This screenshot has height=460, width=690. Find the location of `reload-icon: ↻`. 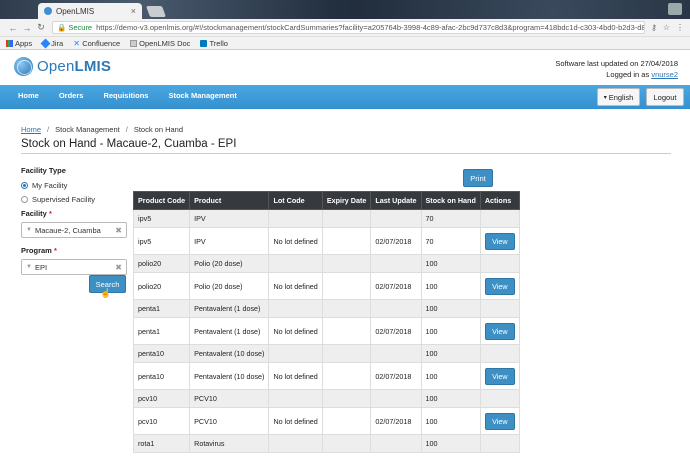

reload-icon: ↻ is located at coordinates (41, 27).